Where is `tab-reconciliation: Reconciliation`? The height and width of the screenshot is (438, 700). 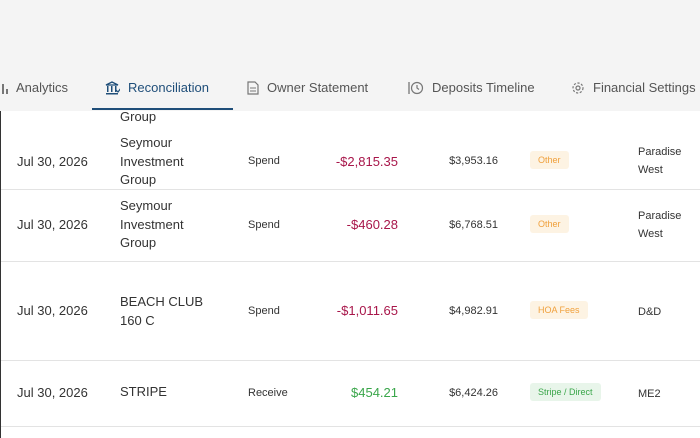 tab-reconciliation: Reconciliation is located at coordinates (157, 87).